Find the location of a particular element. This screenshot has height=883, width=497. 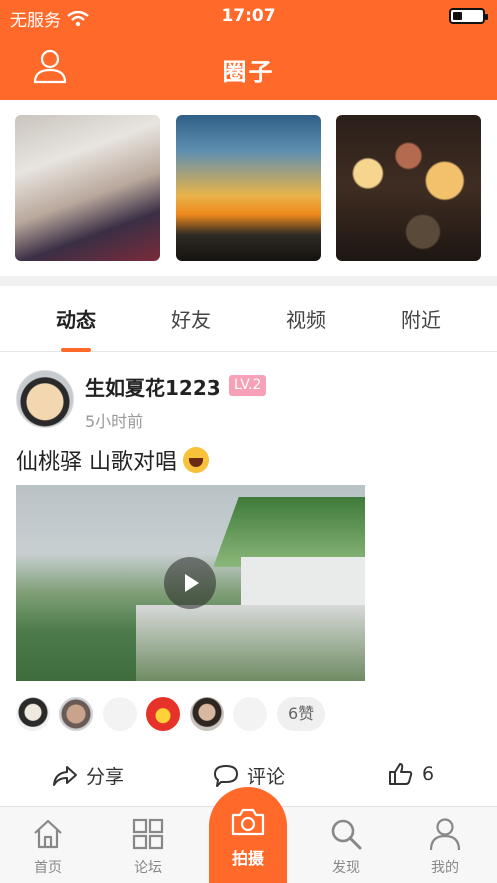

play-icon is located at coordinates (190, 583).